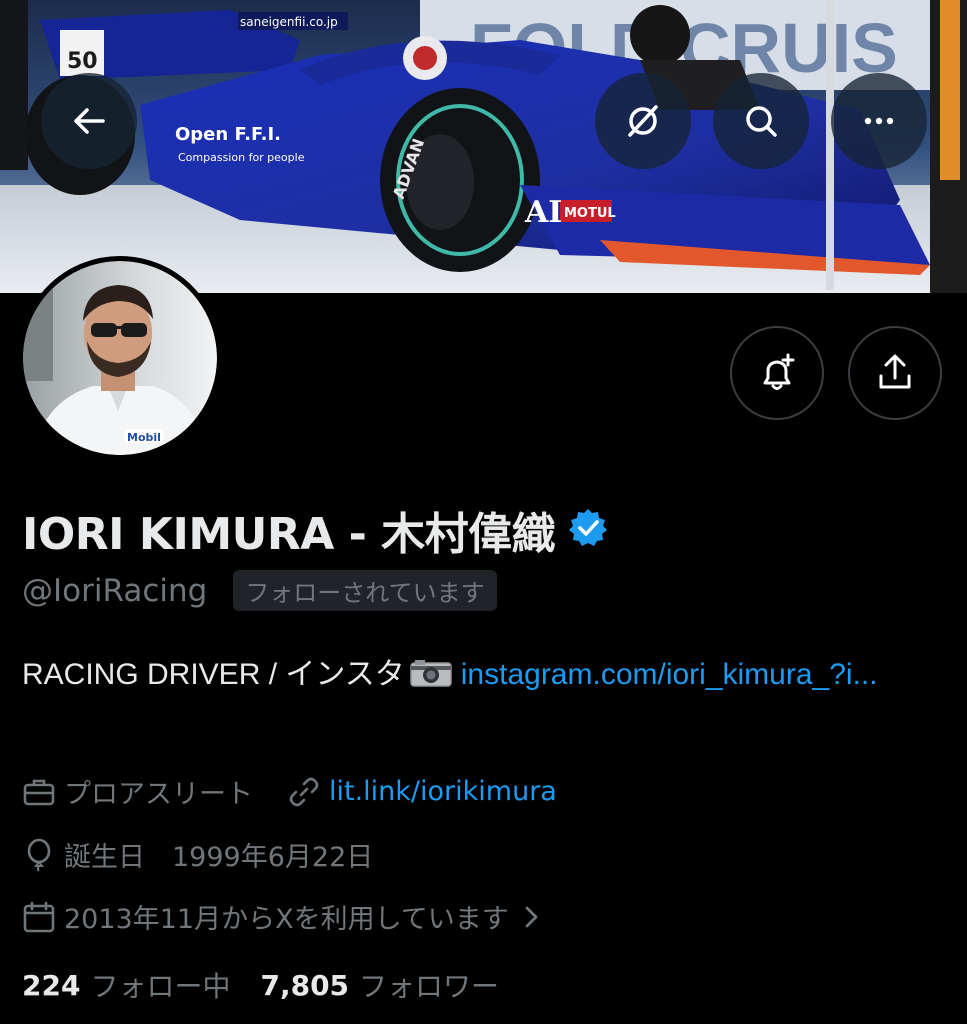 The height and width of the screenshot is (1024, 967). What do you see at coordinates (289, 22) in the screenshot?
I see `banner-sponsor-url: saneigenfii.co.jp` at bounding box center [289, 22].